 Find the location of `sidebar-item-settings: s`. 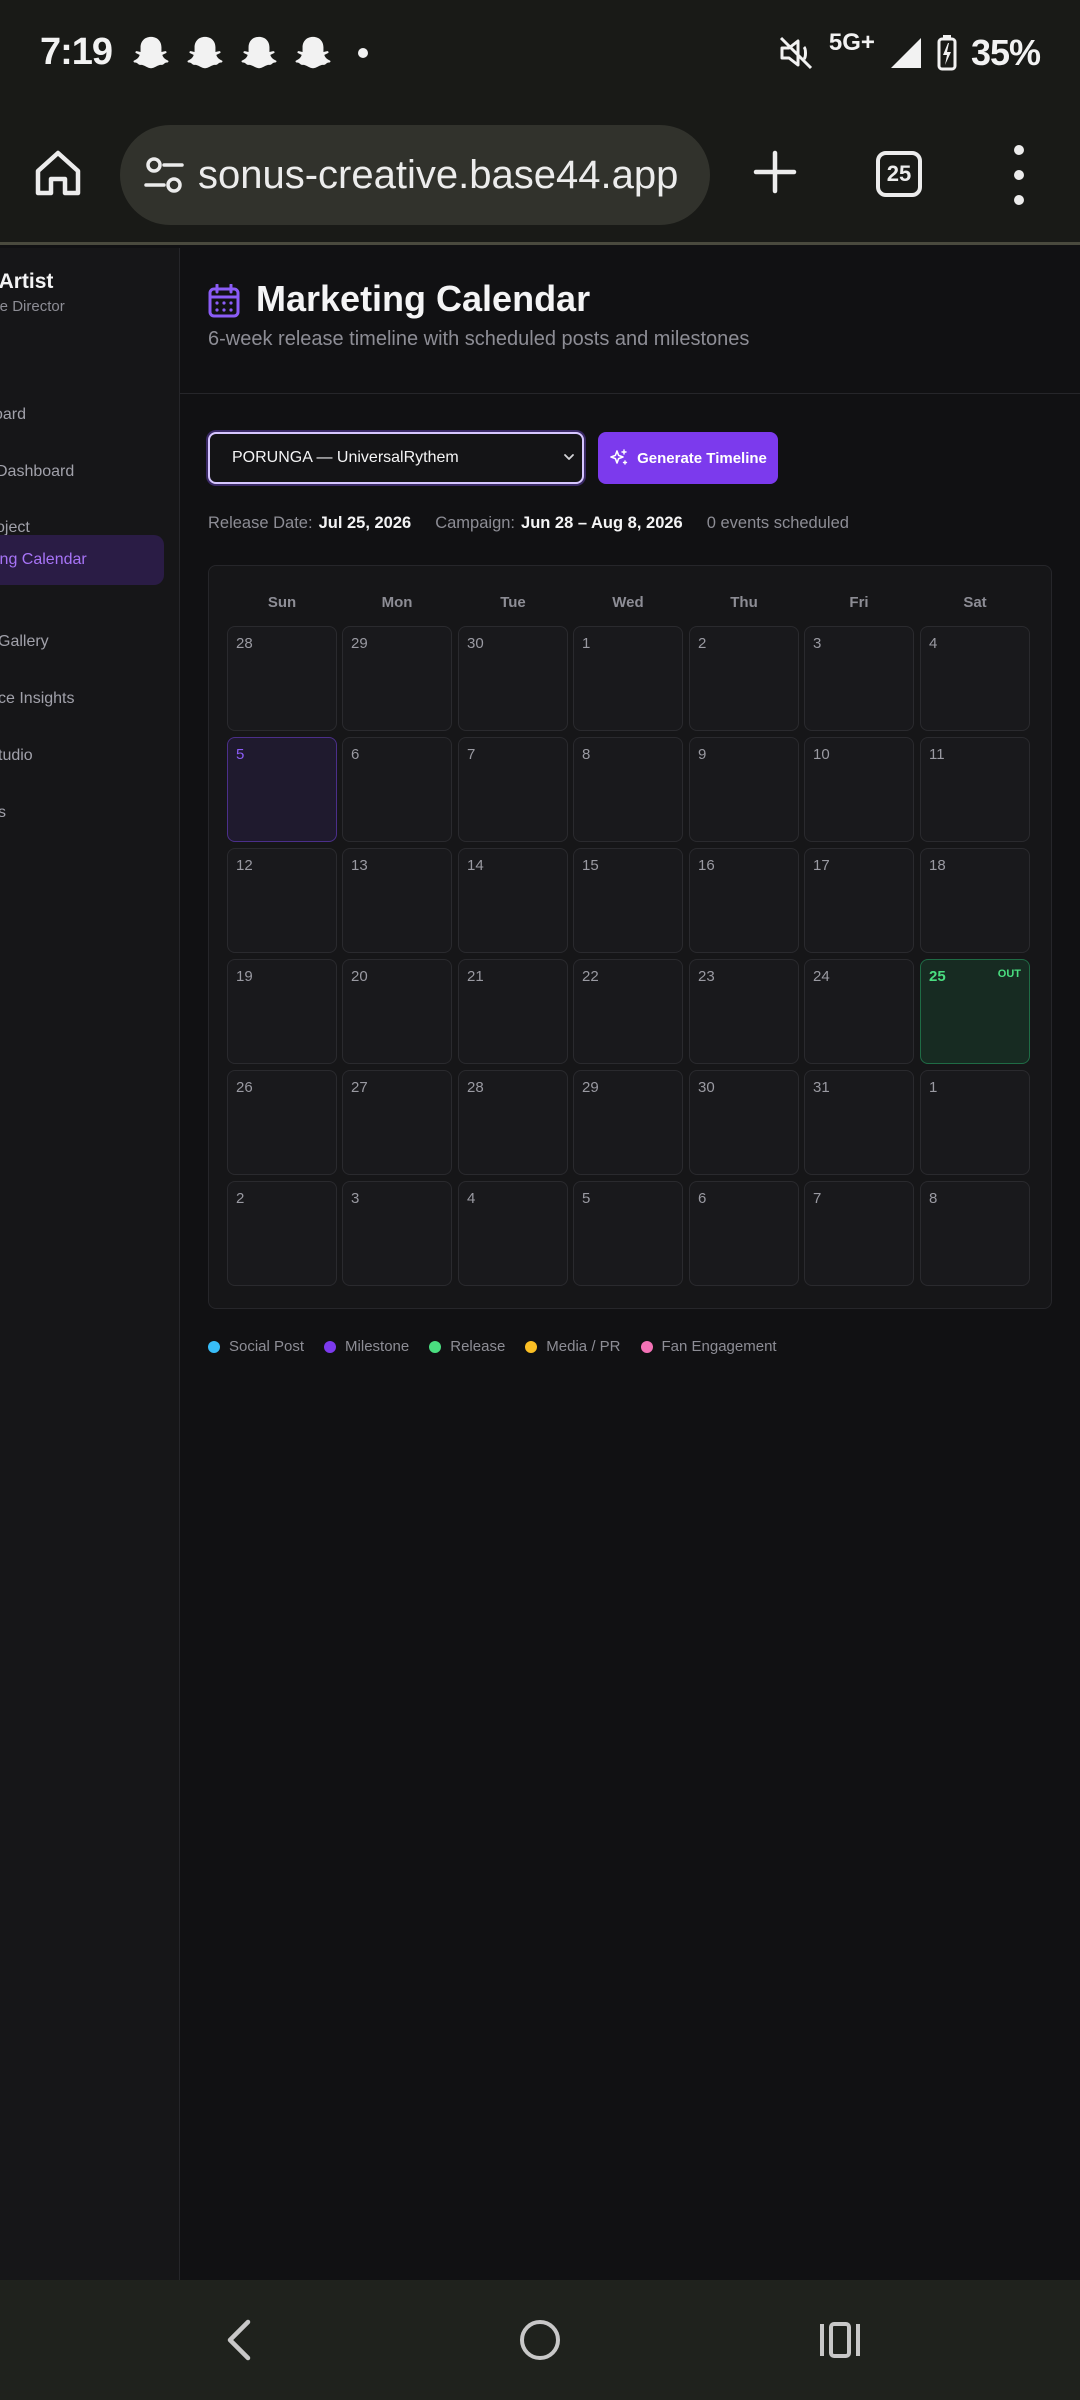

sidebar-item-settings: s is located at coordinates (81, 813).